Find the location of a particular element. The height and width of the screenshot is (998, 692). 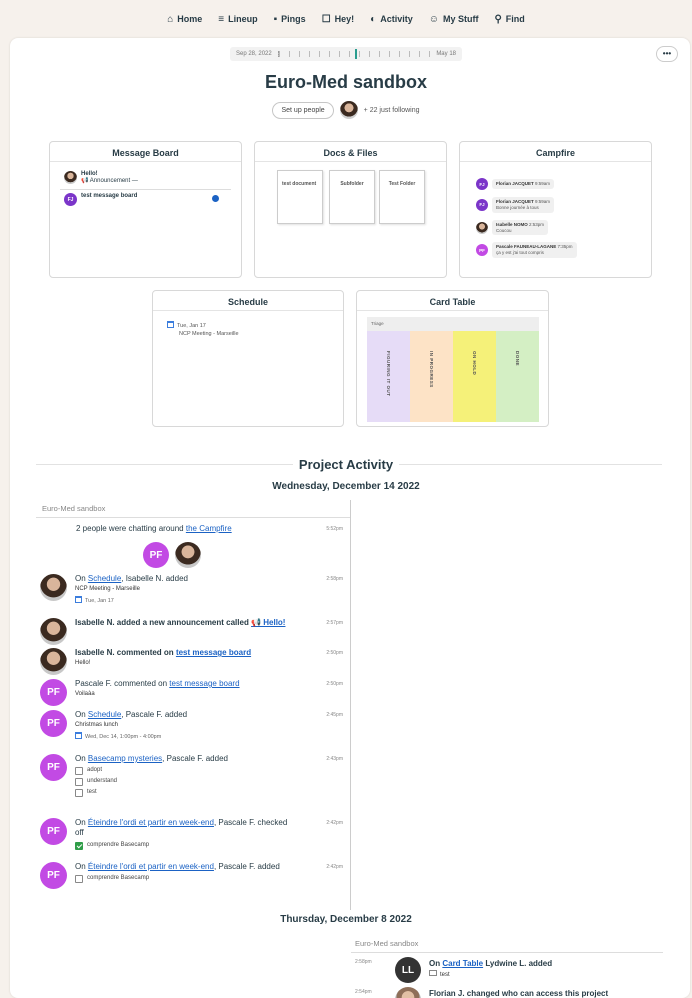

unread-dot is located at coordinates (215, 198).